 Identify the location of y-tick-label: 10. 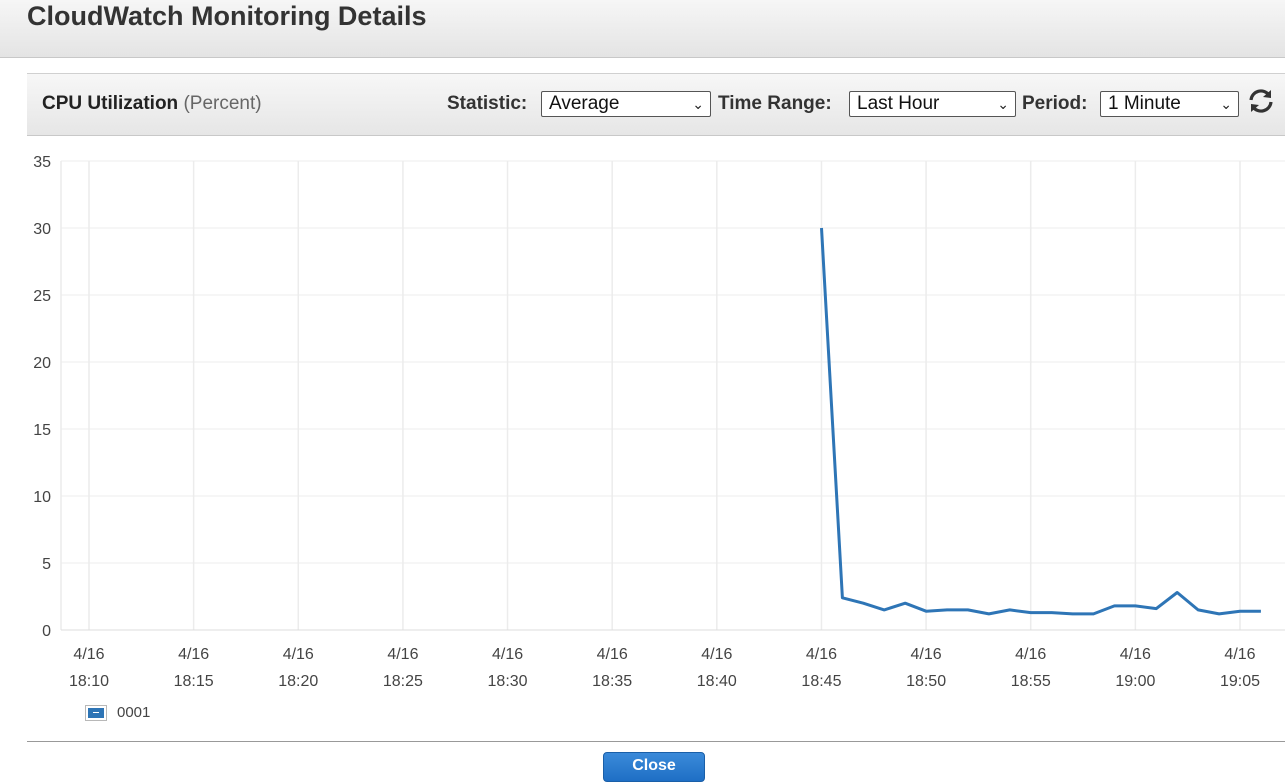
(42, 497).